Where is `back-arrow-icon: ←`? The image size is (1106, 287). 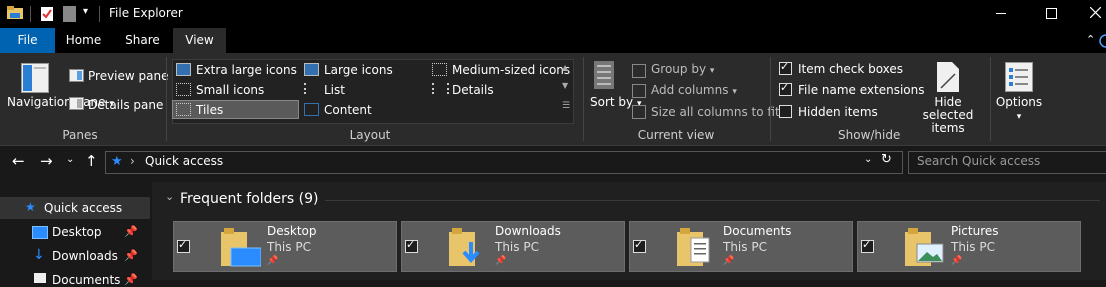
back-arrow-icon: ← is located at coordinates (18, 161).